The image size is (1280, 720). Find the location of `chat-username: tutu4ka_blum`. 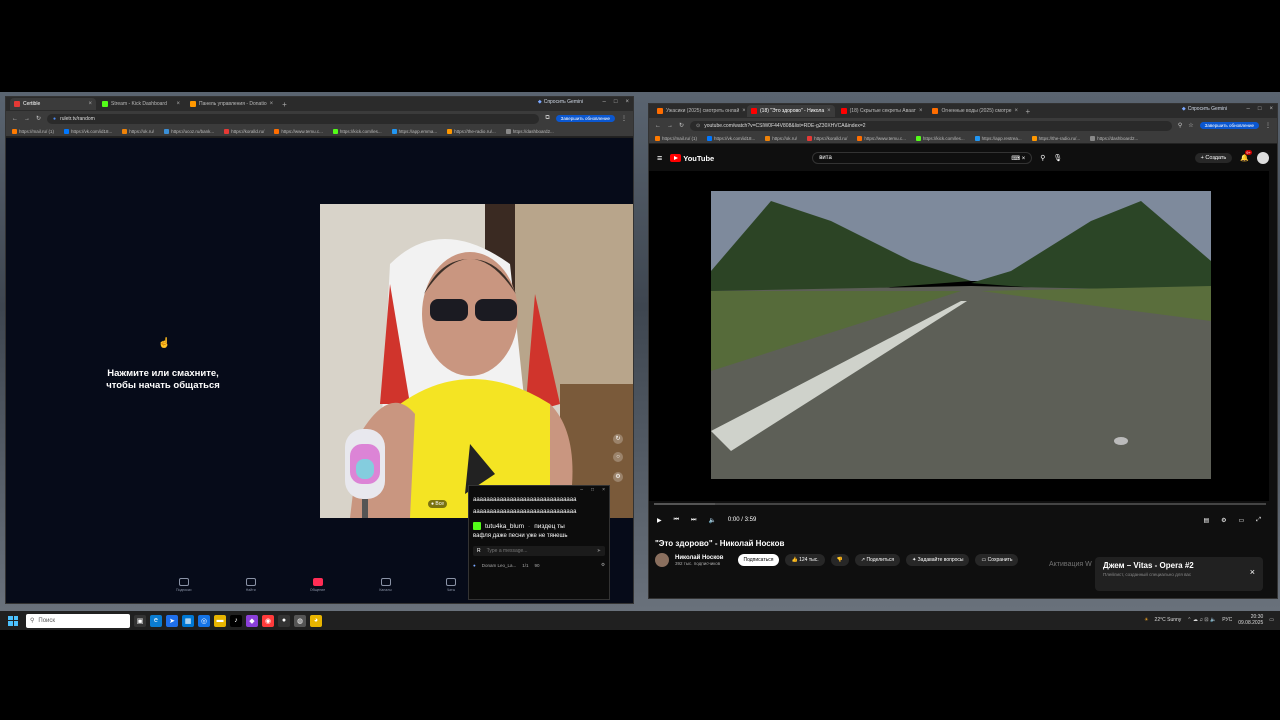

chat-username: tutu4ka_blum is located at coordinates (504, 526).